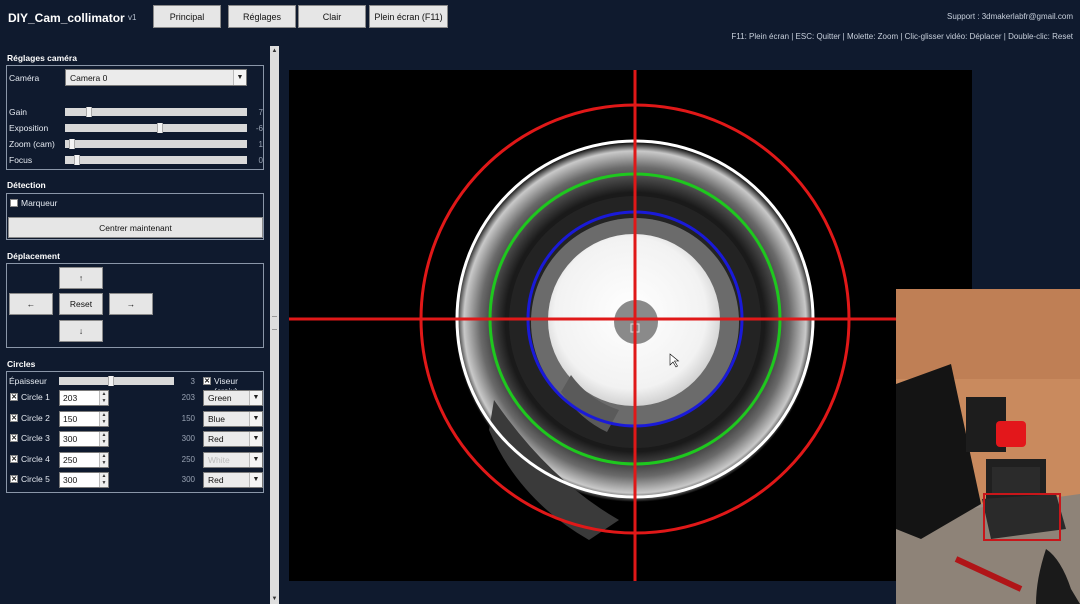  I want to click on crosshair-checkbox: ✕, so click(207, 381).